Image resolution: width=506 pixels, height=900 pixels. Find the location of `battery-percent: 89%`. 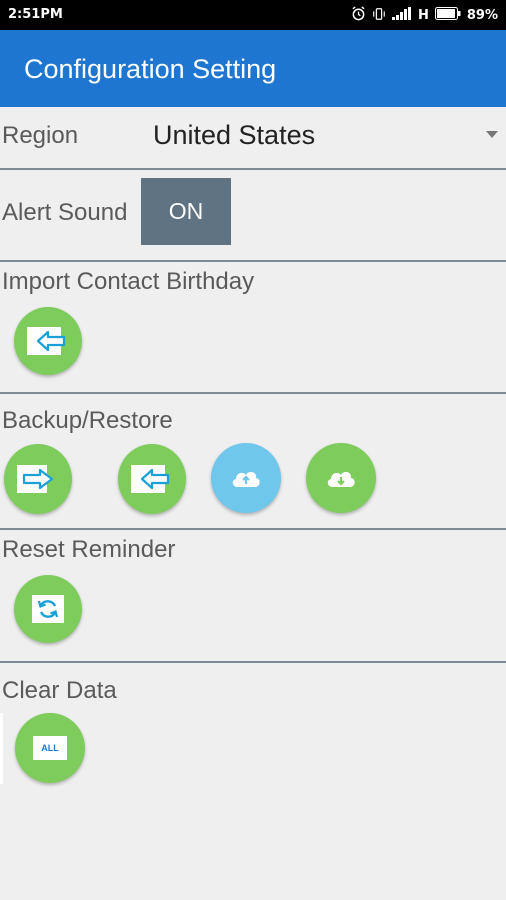

battery-percent: 89% is located at coordinates (482, 15).